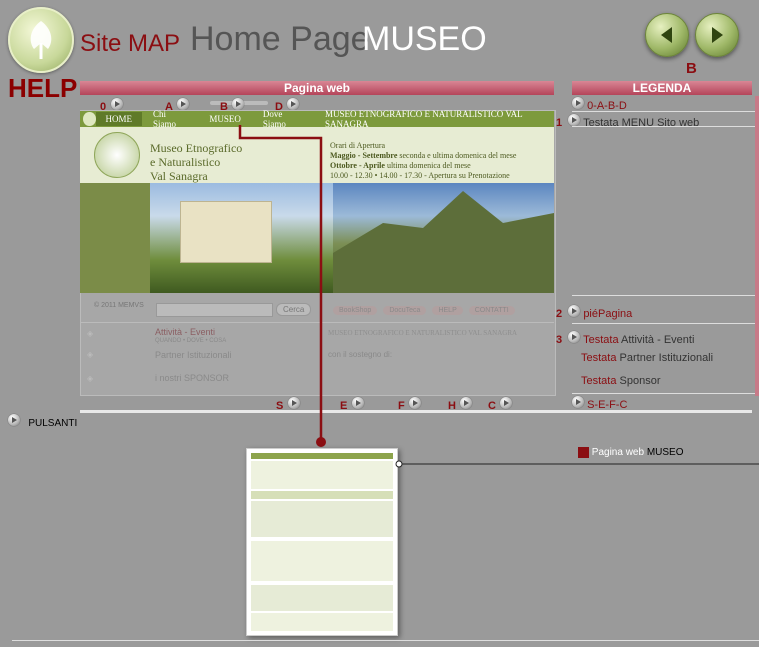  Describe the element at coordinates (238, 104) in the screenshot. I see `marker-b-icon` at that location.